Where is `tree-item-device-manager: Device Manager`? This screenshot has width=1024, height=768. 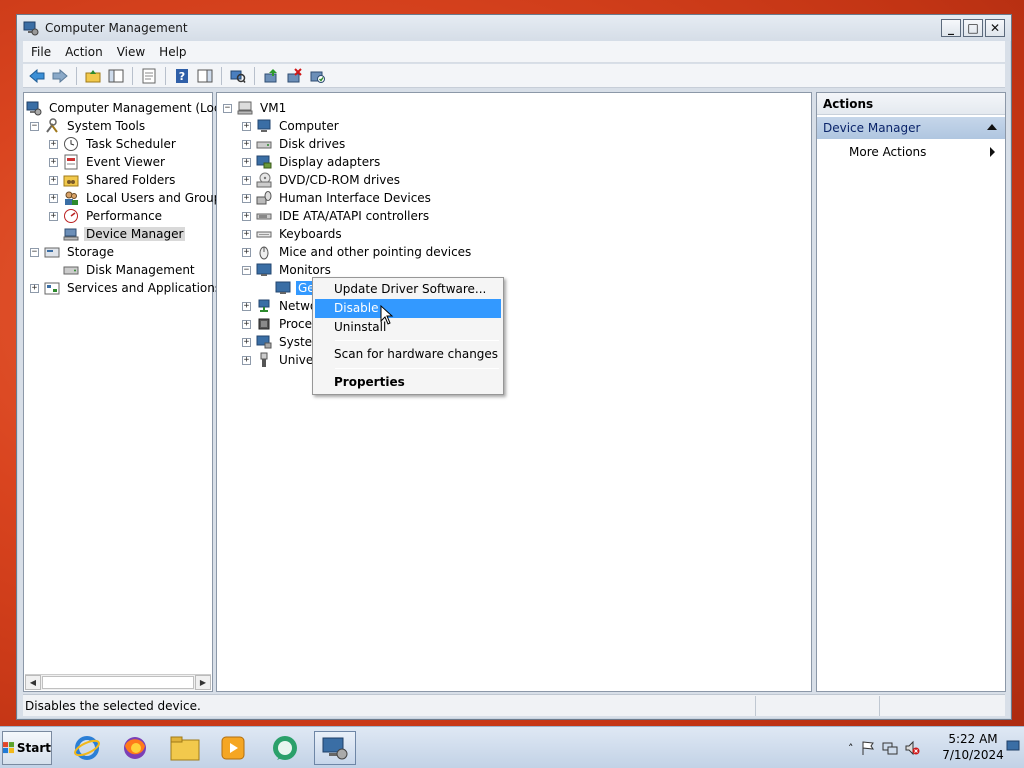 tree-item-device-manager: Device Manager is located at coordinates (117, 234).